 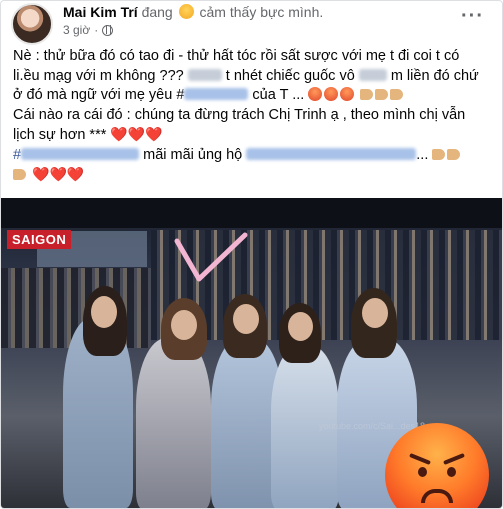 What do you see at coordinates (472, 16) in the screenshot?
I see `more-icon: ···` at bounding box center [472, 16].